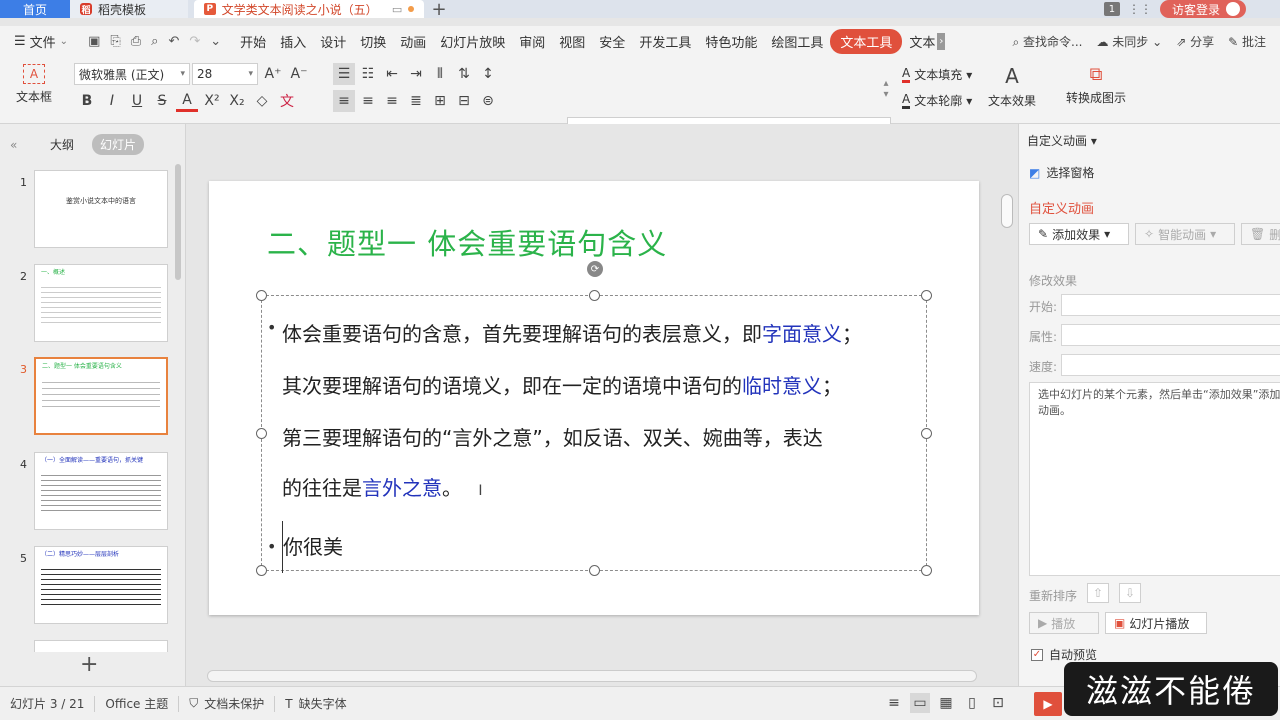 The height and width of the screenshot is (720, 1280). I want to click on protection-status: ⛉ 文档未保护, so click(226, 703).